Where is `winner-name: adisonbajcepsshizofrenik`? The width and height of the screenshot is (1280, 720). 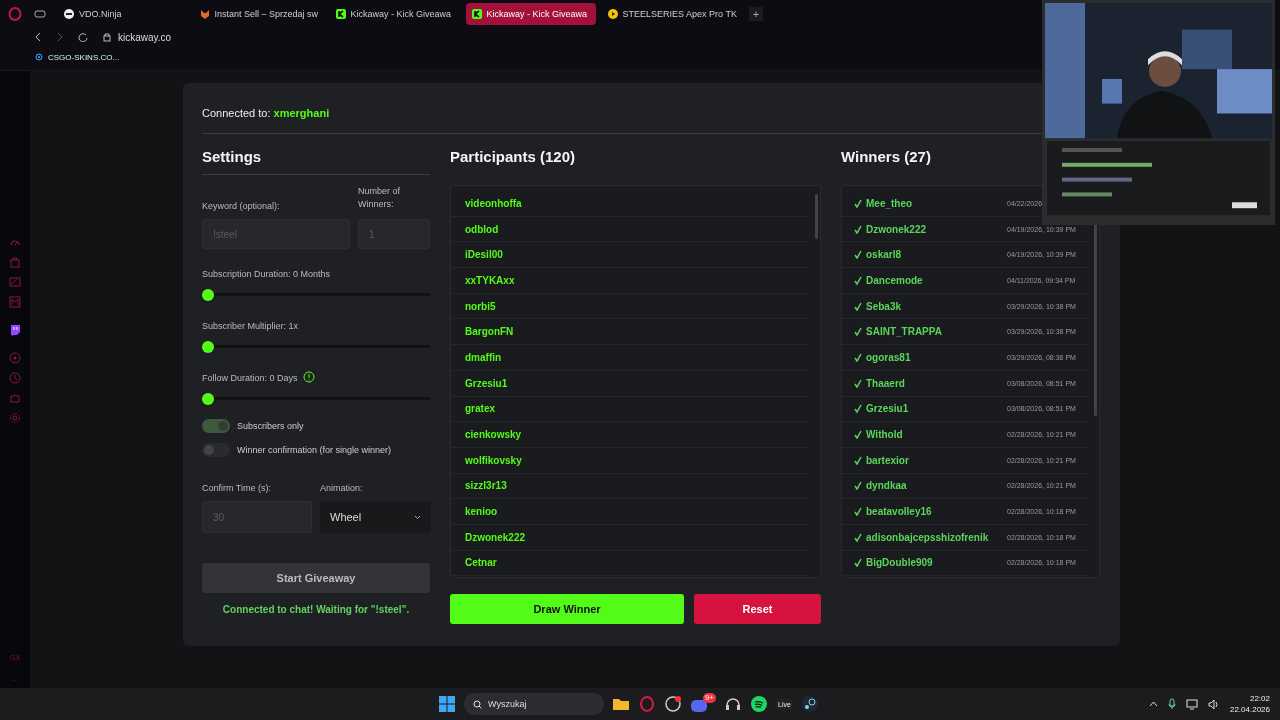 winner-name: adisonbajcepsshizofrenik is located at coordinates (928, 537).